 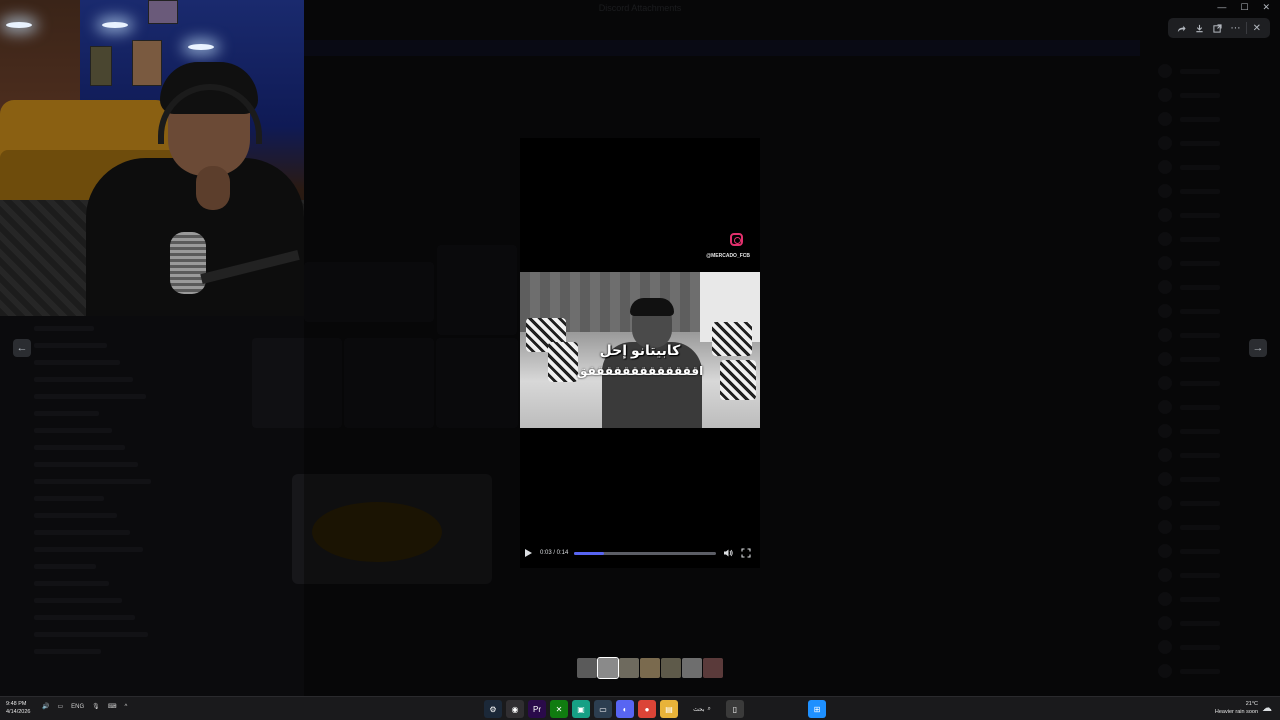 What do you see at coordinates (1251, 704) in the screenshot?
I see `temperature: 21°C` at bounding box center [1251, 704].